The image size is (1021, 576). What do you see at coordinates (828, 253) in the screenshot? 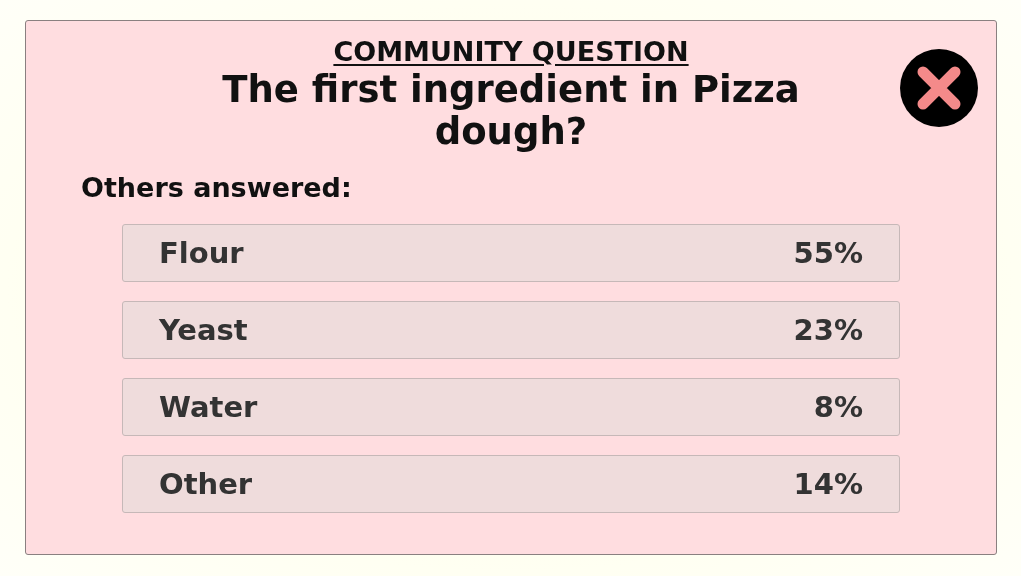
I see `answer-share: 55%` at bounding box center [828, 253].